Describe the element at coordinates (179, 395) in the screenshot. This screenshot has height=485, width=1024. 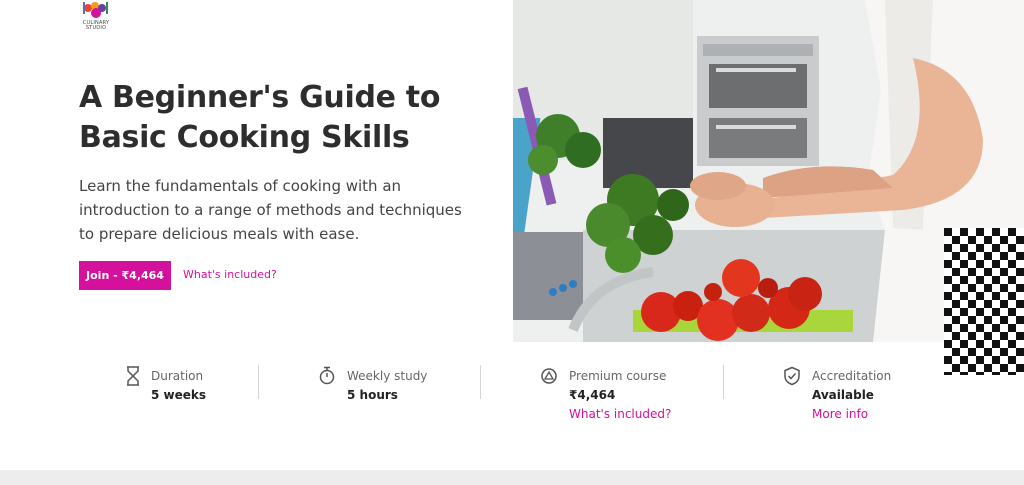
I see `stat-value: 5 weeks` at that location.